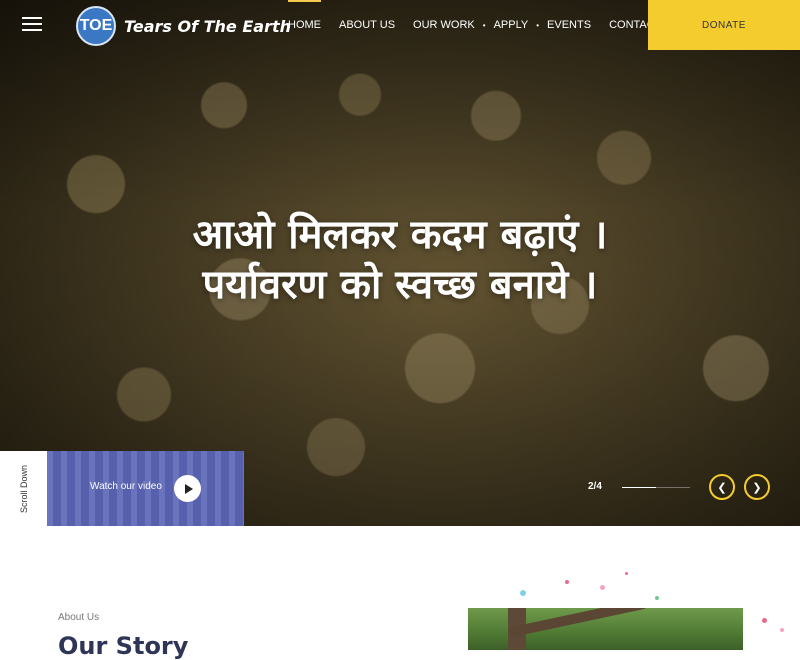 The image size is (800, 660). I want to click on scroll-down-button: Scroll Down, so click(23, 488).